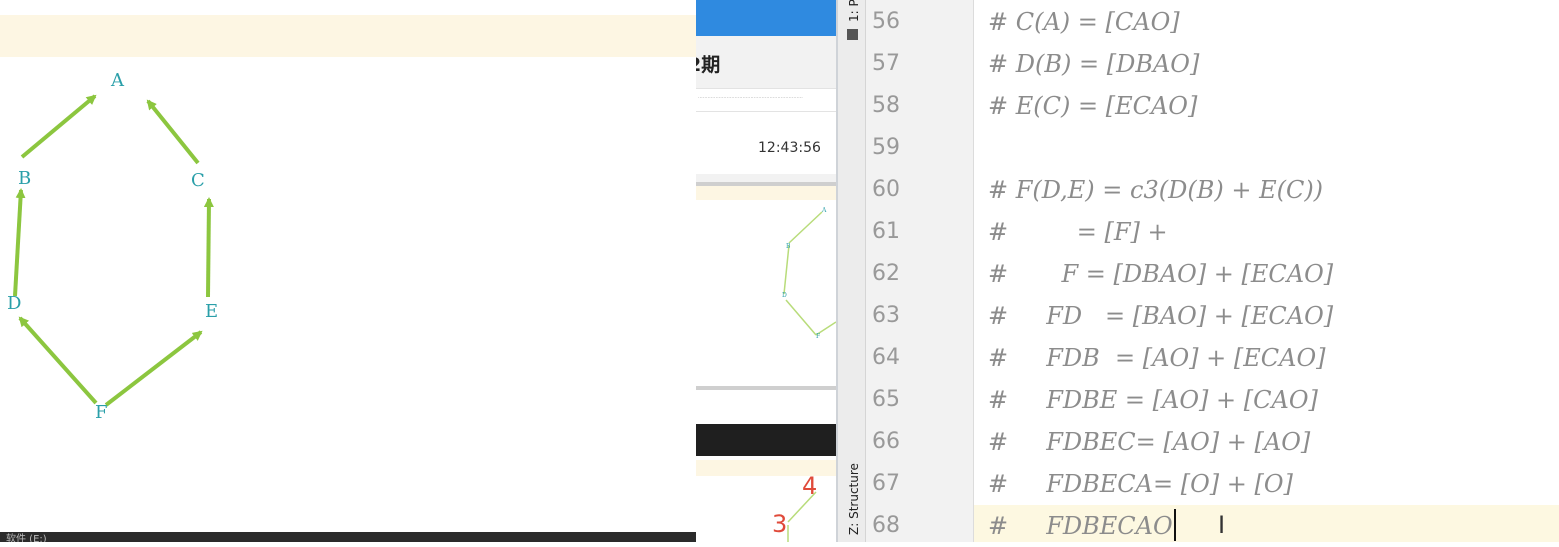 The height and width of the screenshot is (547, 1559). I want to click on edge-f-e, so click(153, 368).